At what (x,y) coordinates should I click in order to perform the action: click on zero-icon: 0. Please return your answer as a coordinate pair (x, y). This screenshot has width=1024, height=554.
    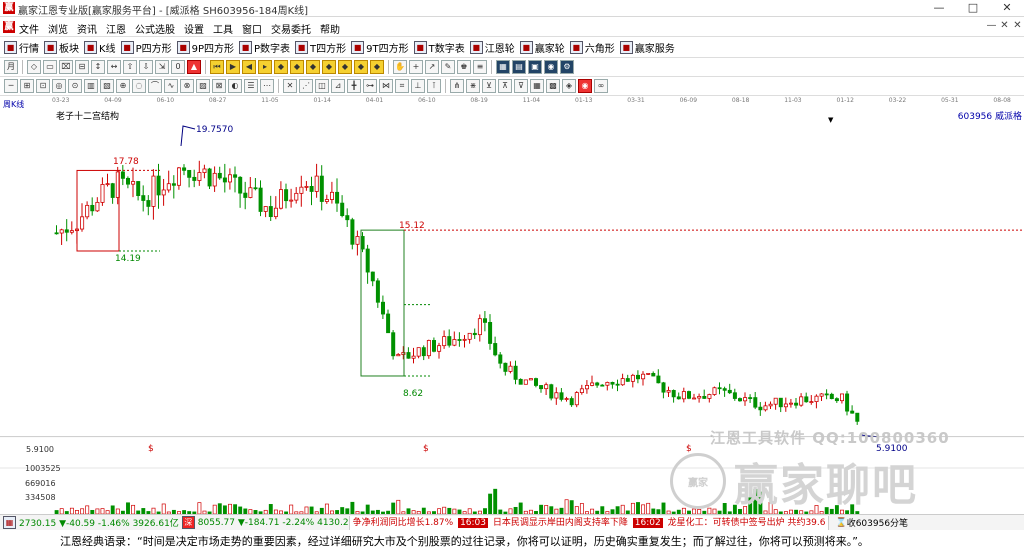
    Looking at the image, I should click on (178, 67).